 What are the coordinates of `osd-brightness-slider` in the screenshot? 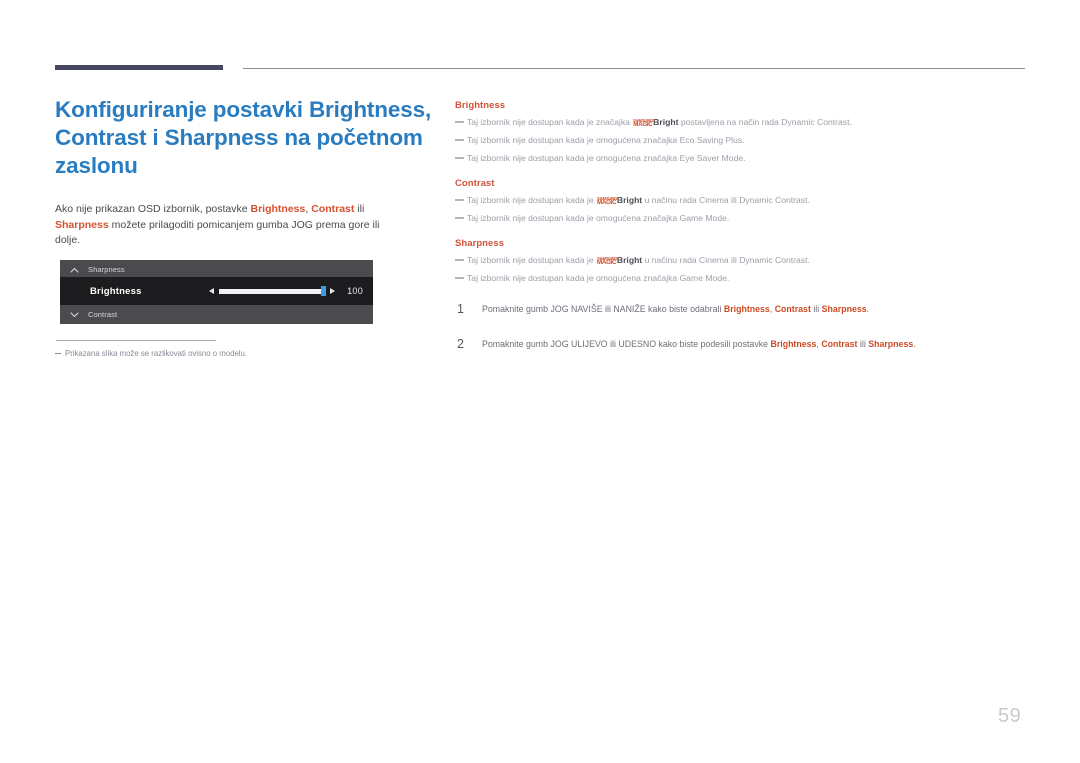 It's located at (272, 291).